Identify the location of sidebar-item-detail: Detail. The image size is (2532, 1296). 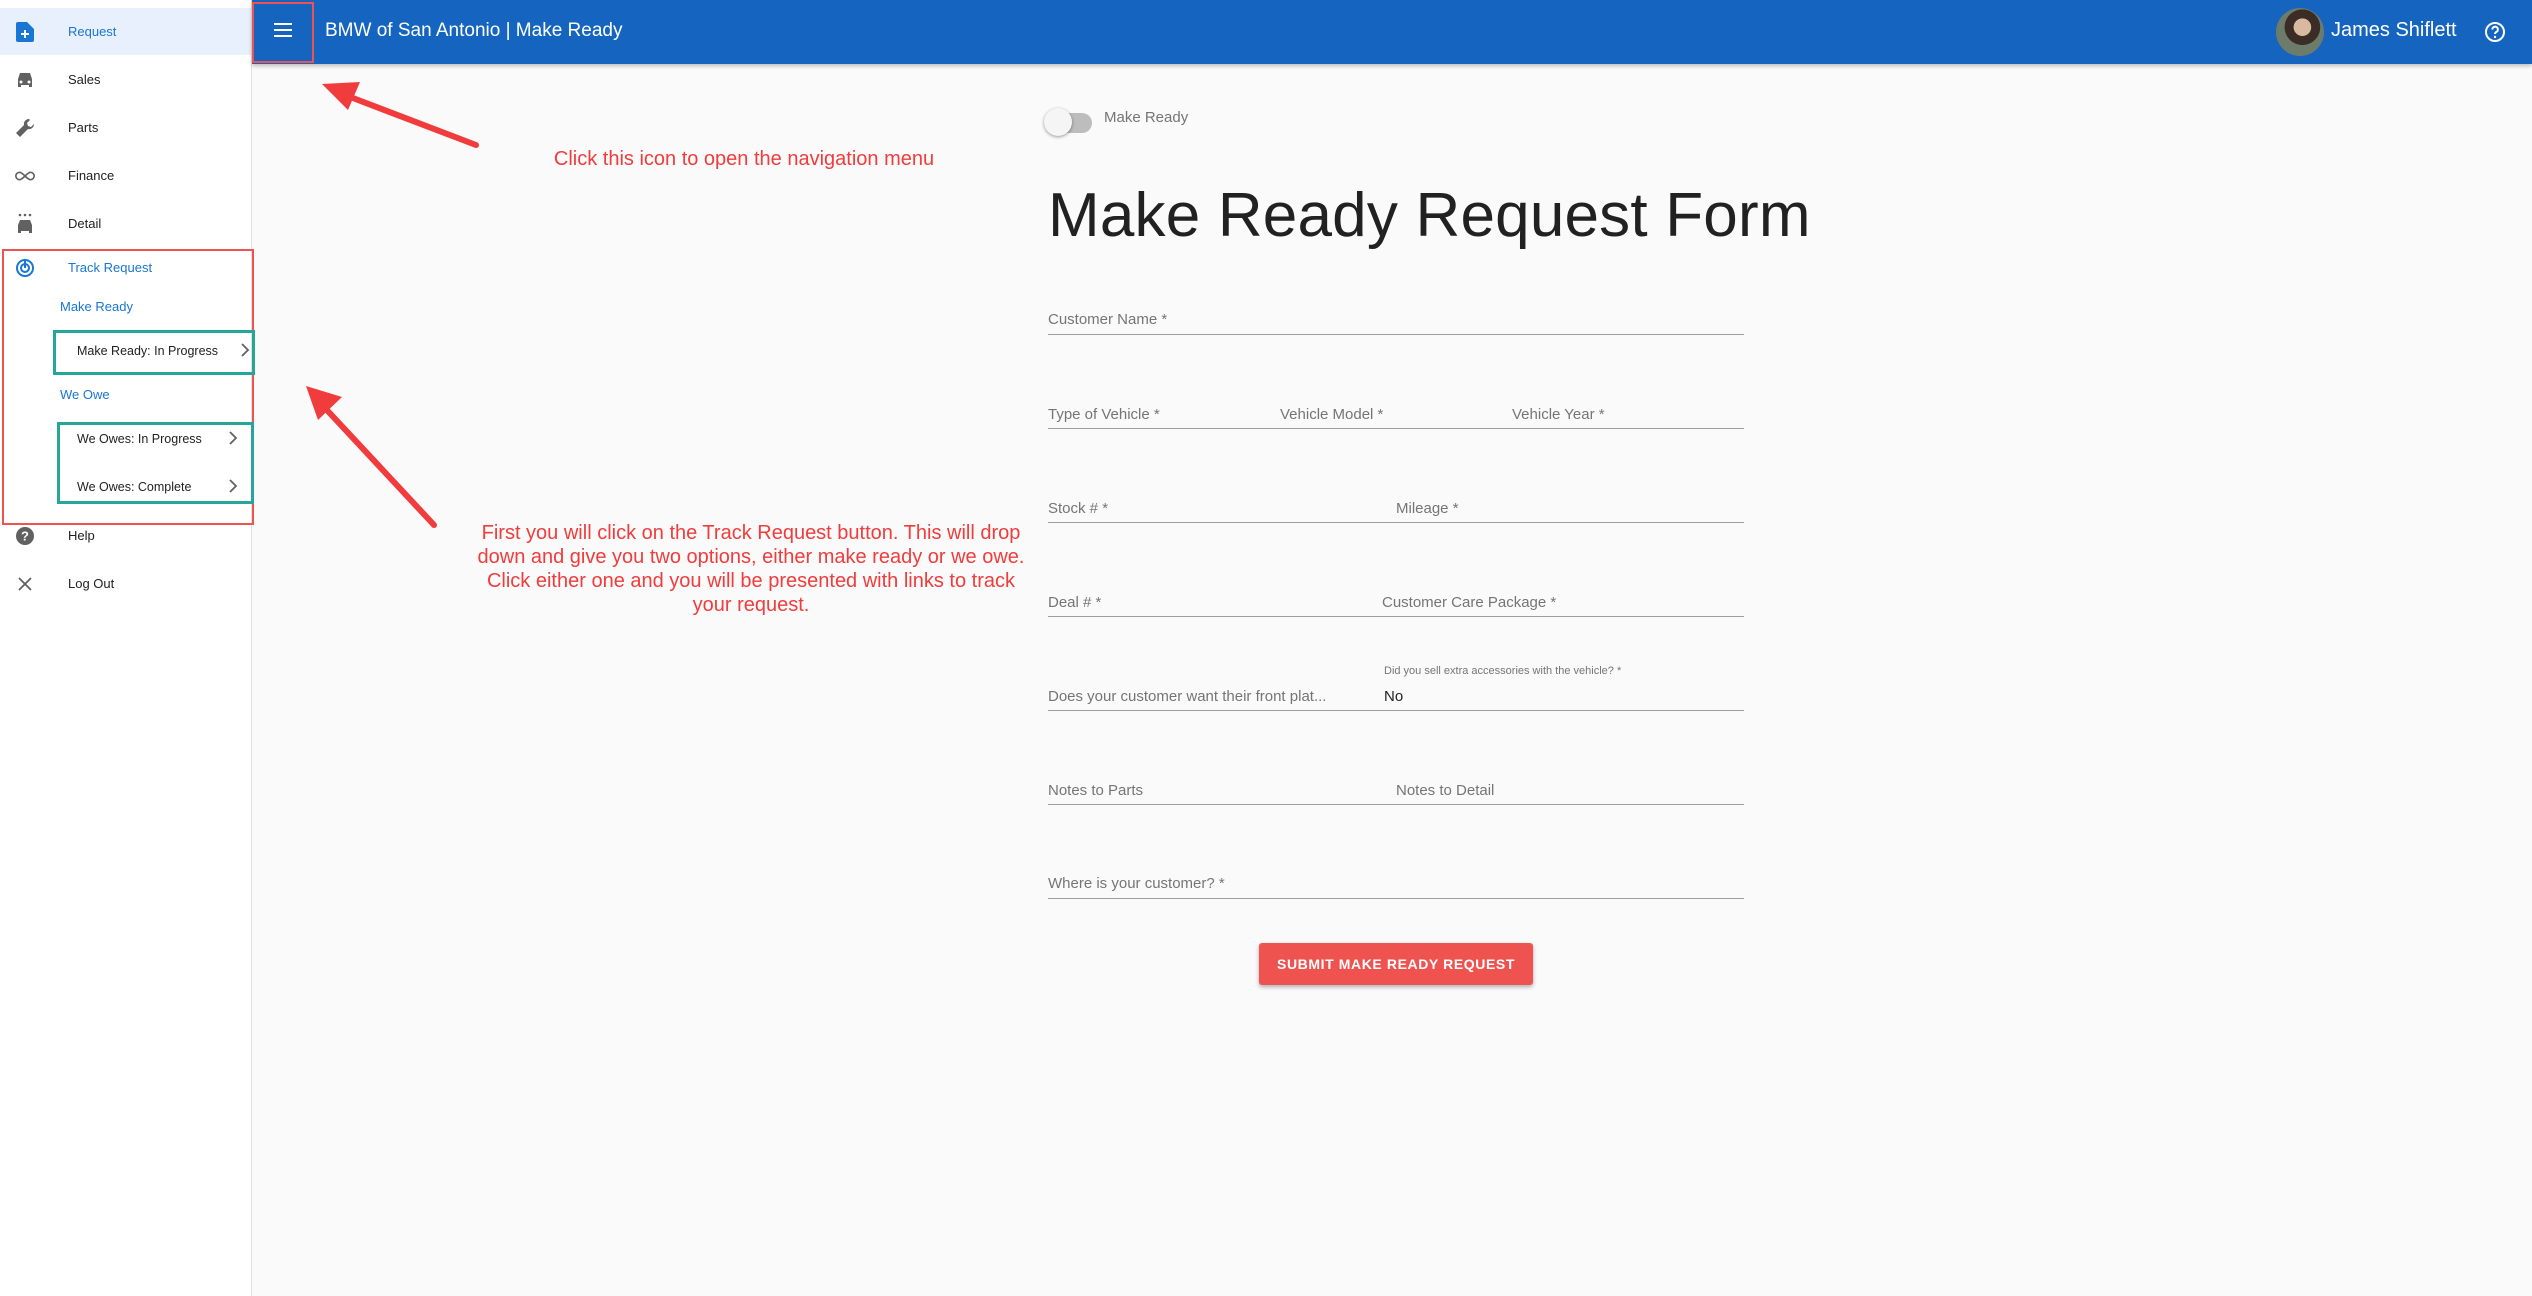
(125, 223).